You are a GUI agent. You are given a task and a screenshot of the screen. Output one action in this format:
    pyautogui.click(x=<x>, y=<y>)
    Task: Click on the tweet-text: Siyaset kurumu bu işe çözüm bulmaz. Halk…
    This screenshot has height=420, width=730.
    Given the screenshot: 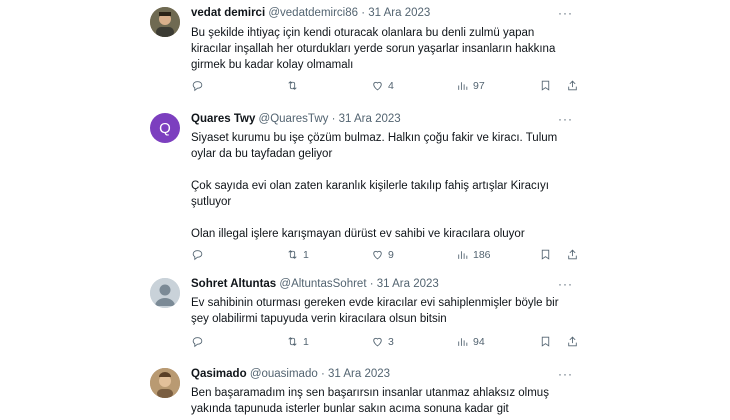 What is the action you would take?
    pyautogui.click(x=381, y=186)
    